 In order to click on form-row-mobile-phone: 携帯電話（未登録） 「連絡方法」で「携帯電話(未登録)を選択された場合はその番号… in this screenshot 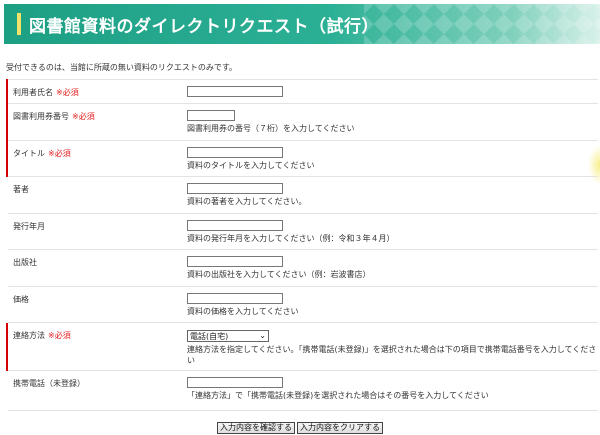, I will do `click(302, 390)`.